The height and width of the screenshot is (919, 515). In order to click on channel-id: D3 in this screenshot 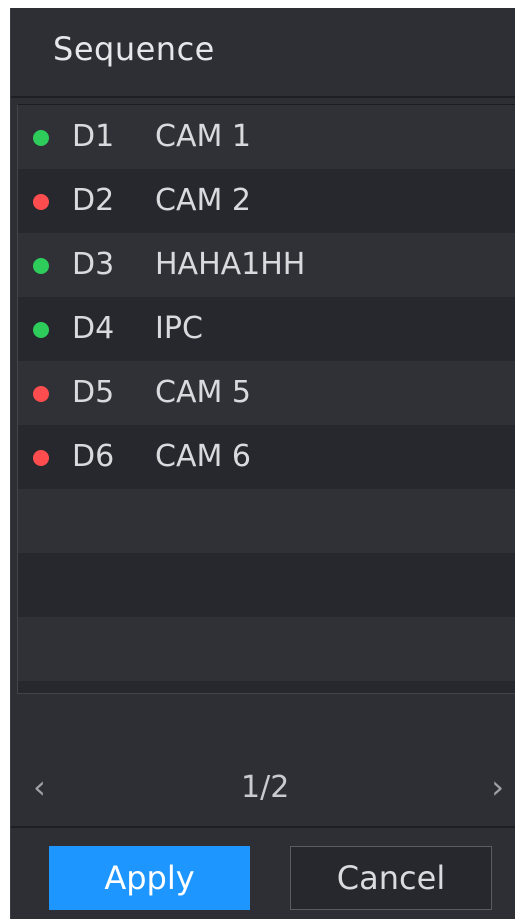, I will do `click(93, 264)`.